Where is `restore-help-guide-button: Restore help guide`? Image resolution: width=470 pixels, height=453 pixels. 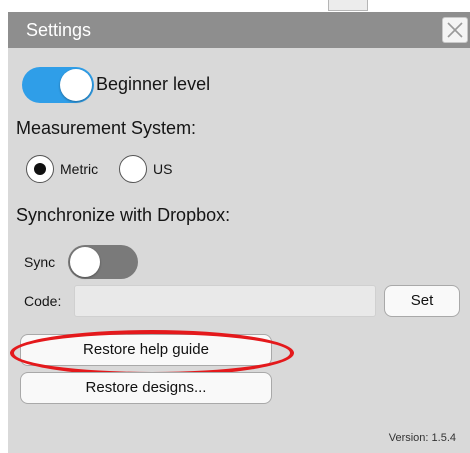 restore-help-guide-button: Restore help guide is located at coordinates (146, 350).